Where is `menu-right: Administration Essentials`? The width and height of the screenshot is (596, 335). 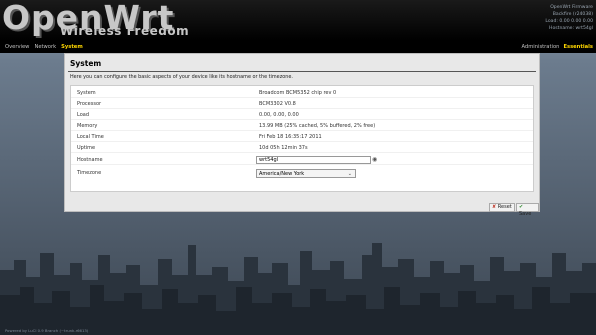
menu-right: Administration Essentials is located at coordinates (557, 47).